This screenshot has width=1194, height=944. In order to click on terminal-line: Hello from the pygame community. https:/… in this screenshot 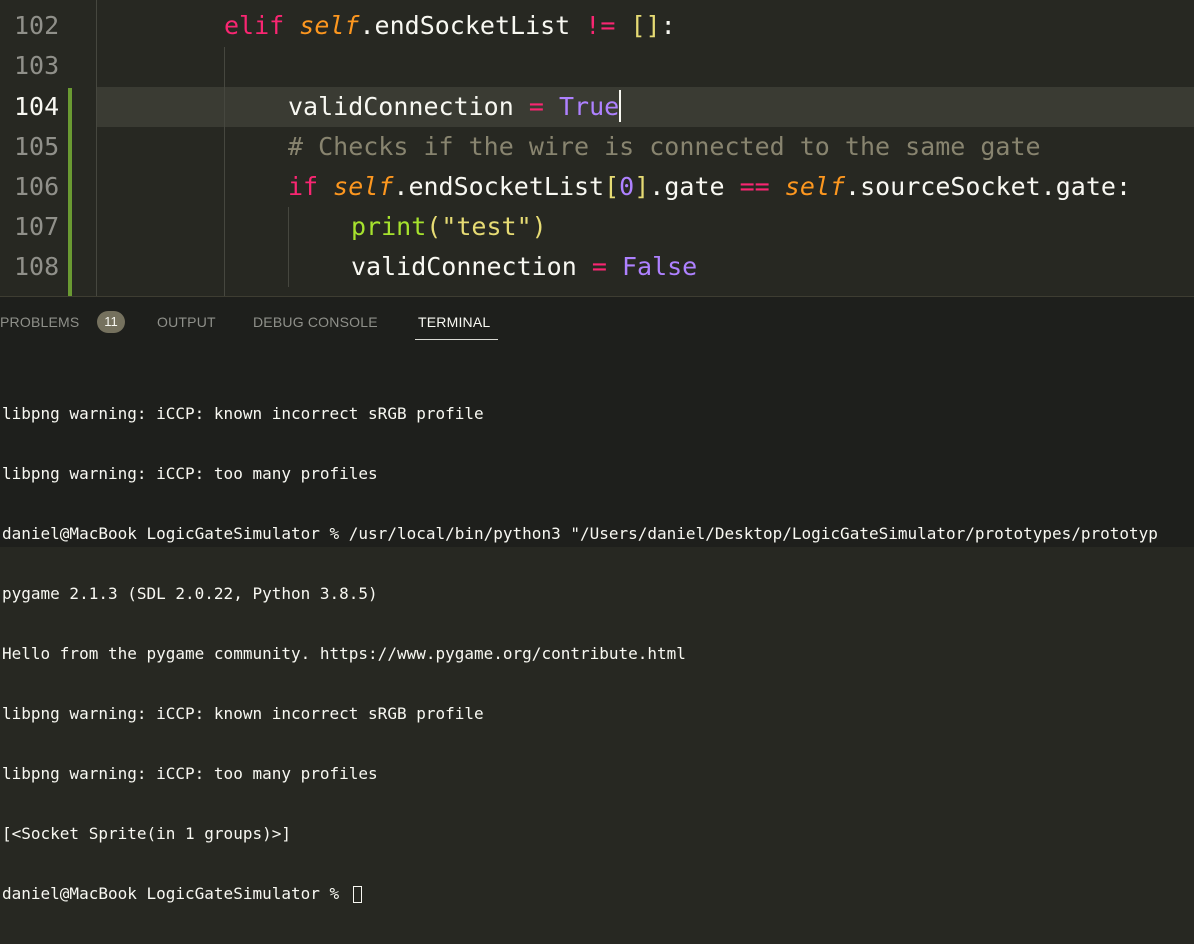, I will do `click(344, 653)`.